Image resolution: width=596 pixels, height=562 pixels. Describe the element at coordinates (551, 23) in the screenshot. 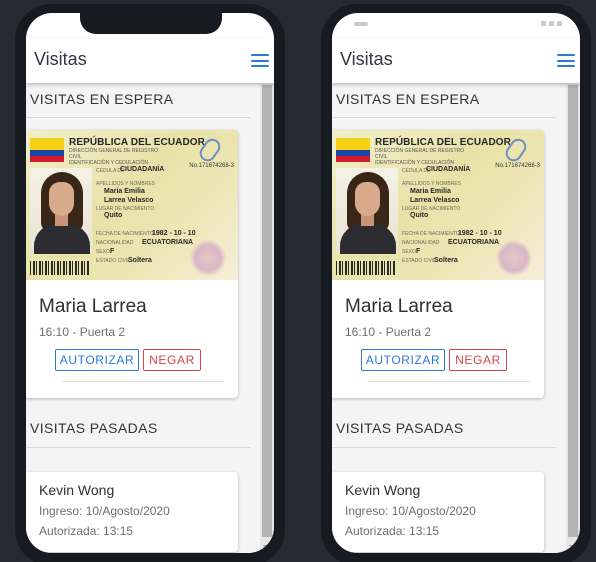

I see `status-bar-indicators` at that location.